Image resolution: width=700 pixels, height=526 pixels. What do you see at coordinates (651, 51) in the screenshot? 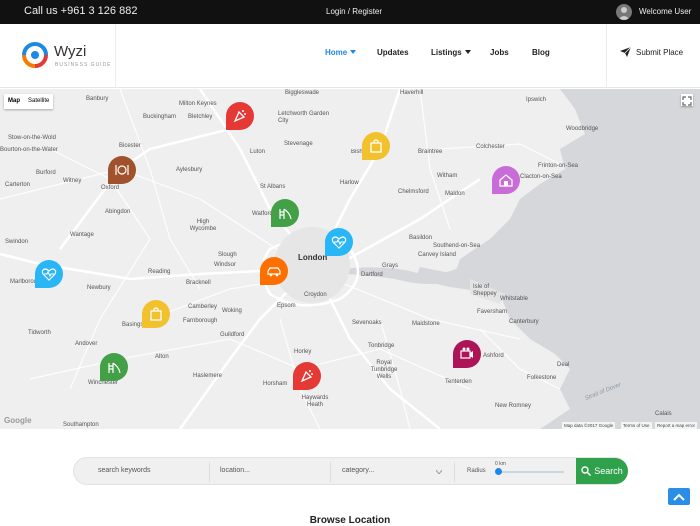
I see `submit-place-button: Submit Place` at bounding box center [651, 51].